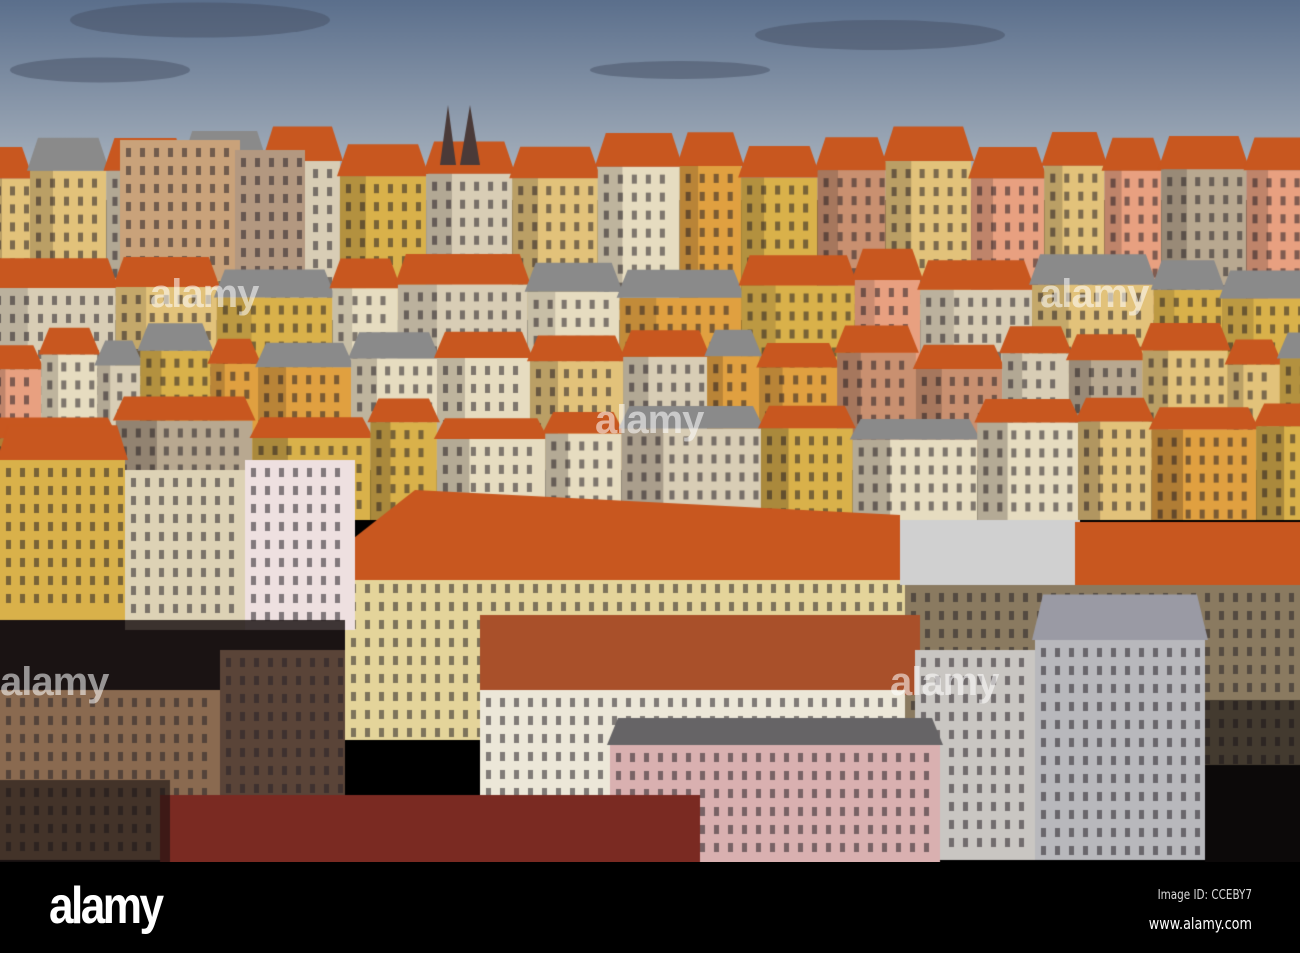 The width and height of the screenshot is (1300, 953). I want to click on footer-bar: alamy Image ID: CCEBY7 www.alamy.com, so click(650, 907).